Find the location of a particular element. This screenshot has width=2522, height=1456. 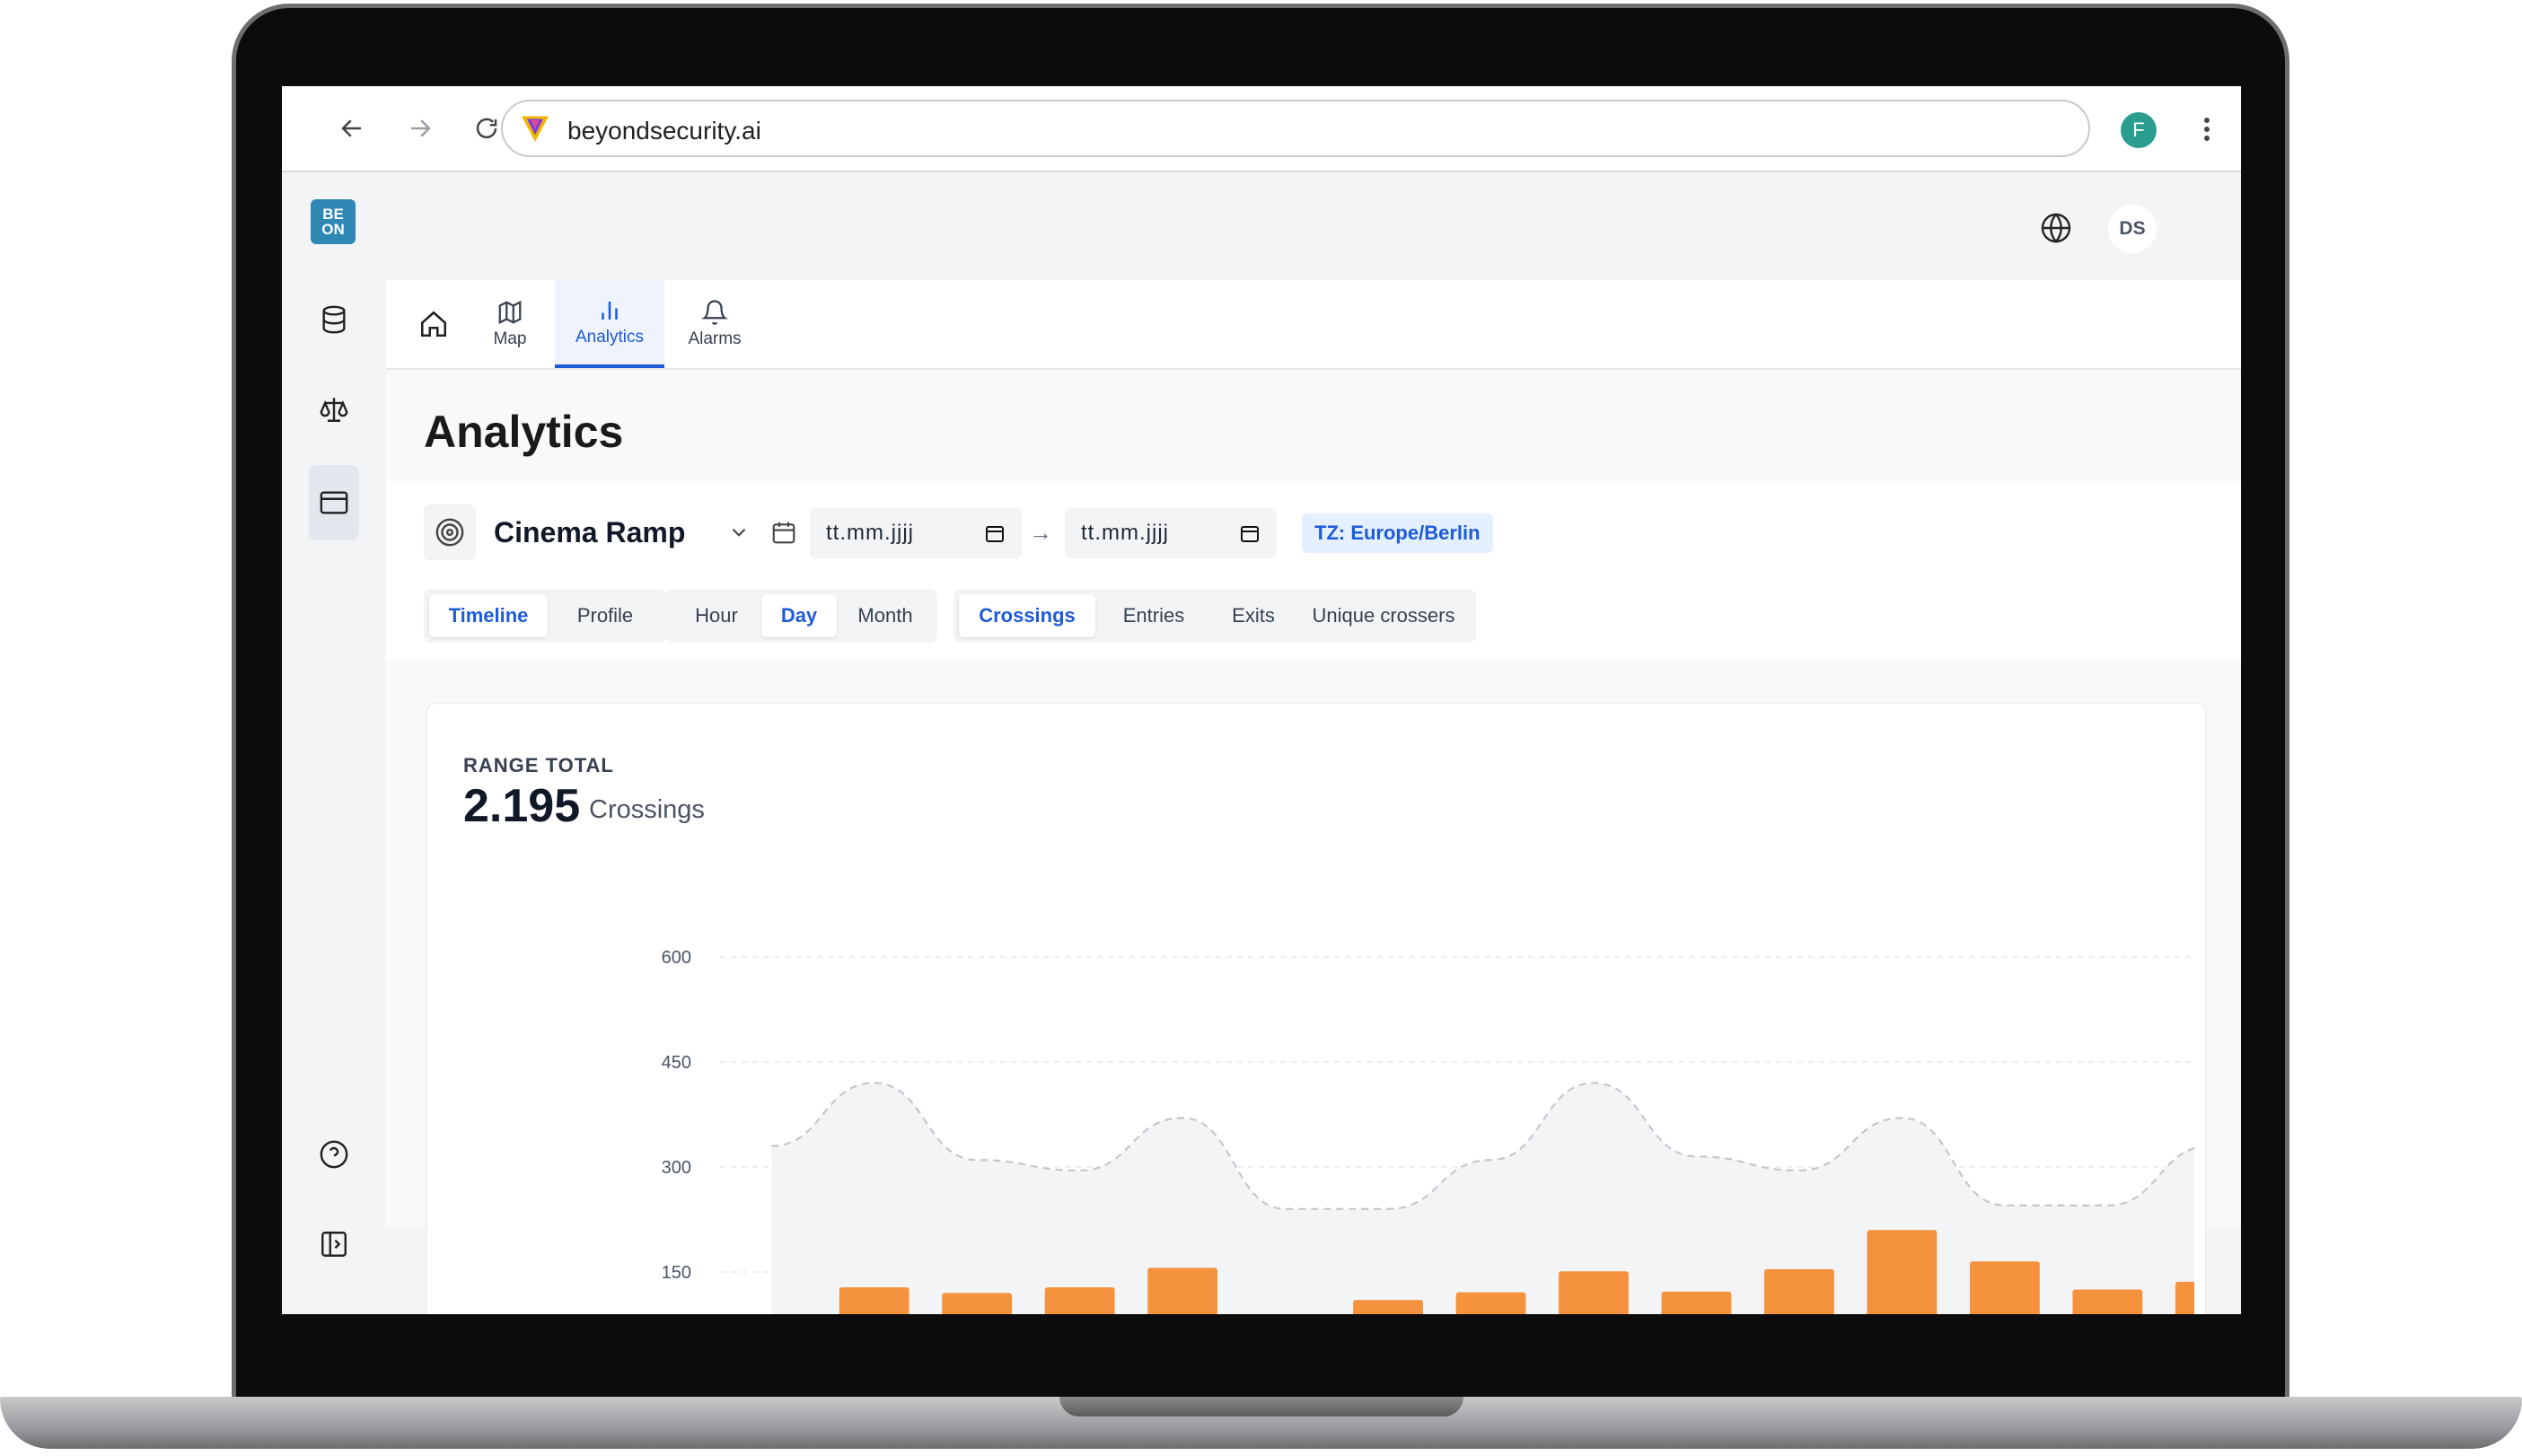

help-circle-icon is located at coordinates (334, 1154).